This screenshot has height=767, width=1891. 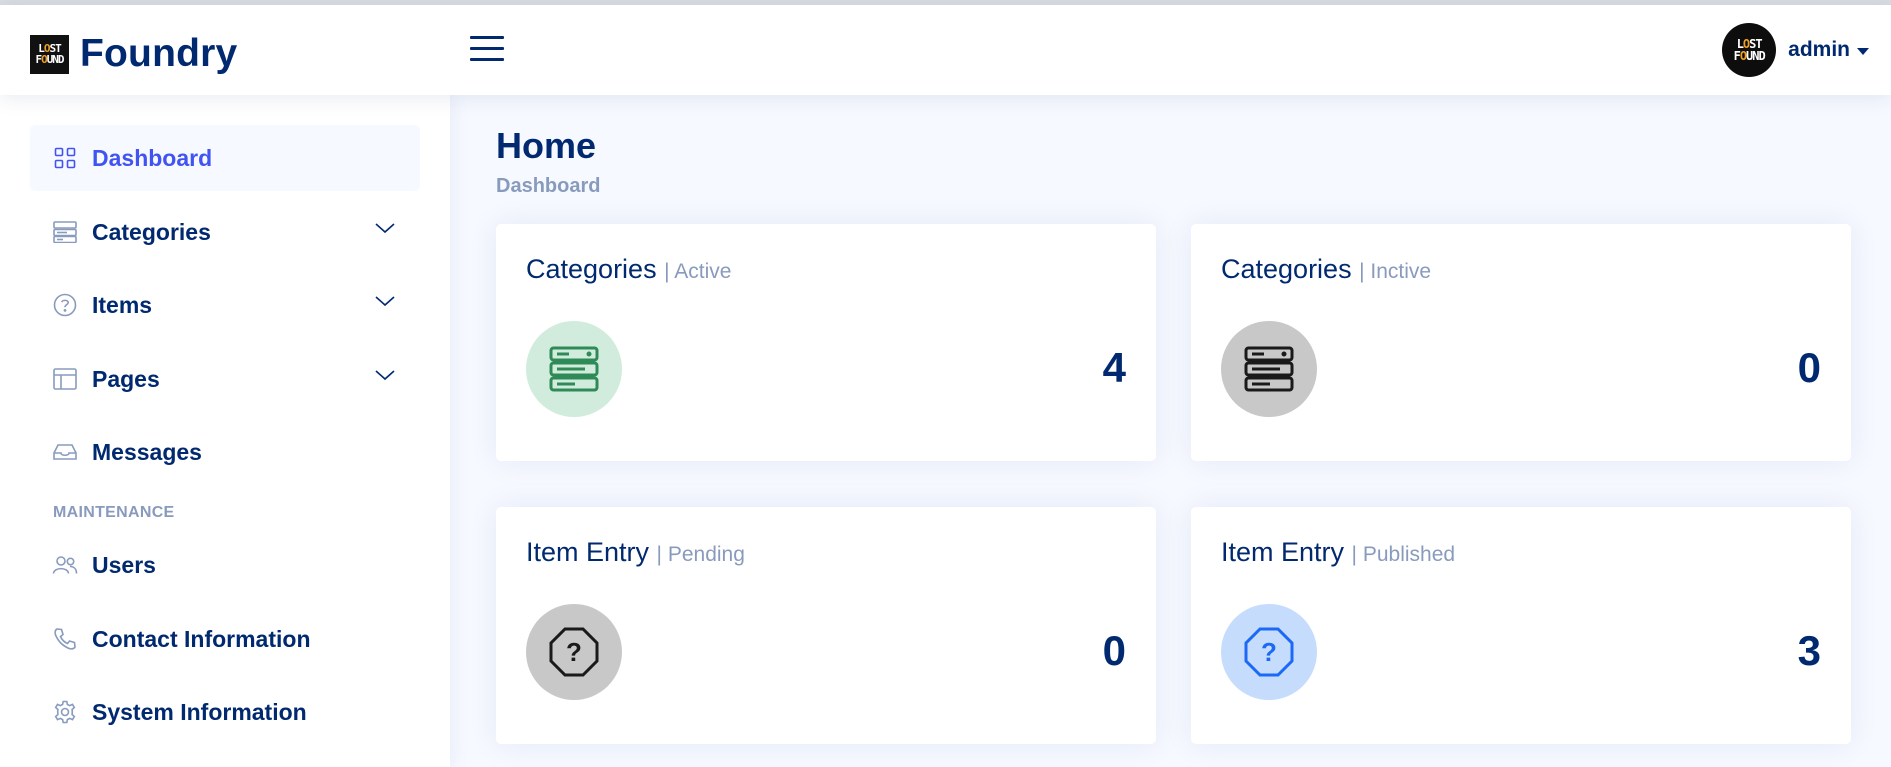 I want to click on inbox-icon, so click(x=65, y=452).